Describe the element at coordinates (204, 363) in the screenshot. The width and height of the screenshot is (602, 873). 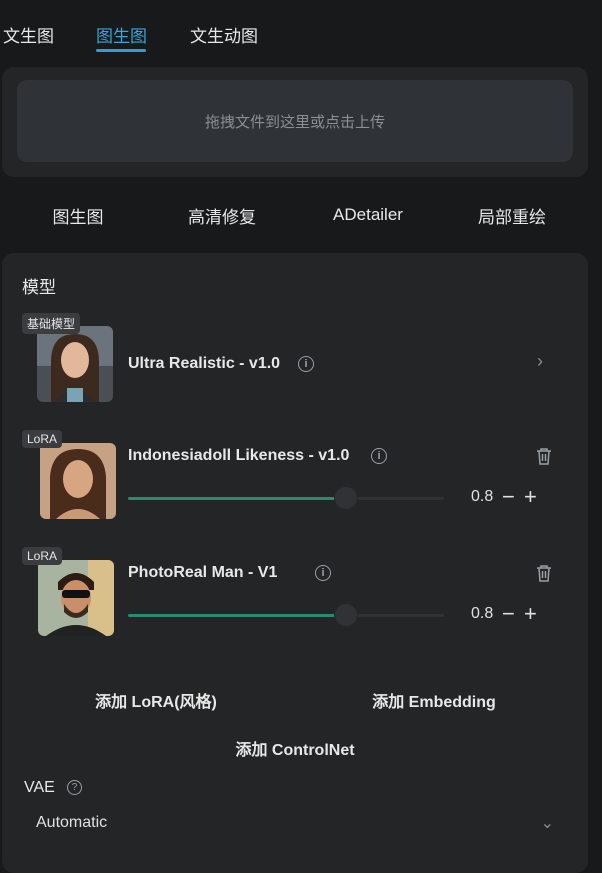
I see `model-name: Ultra Realistic - v1.0` at that location.